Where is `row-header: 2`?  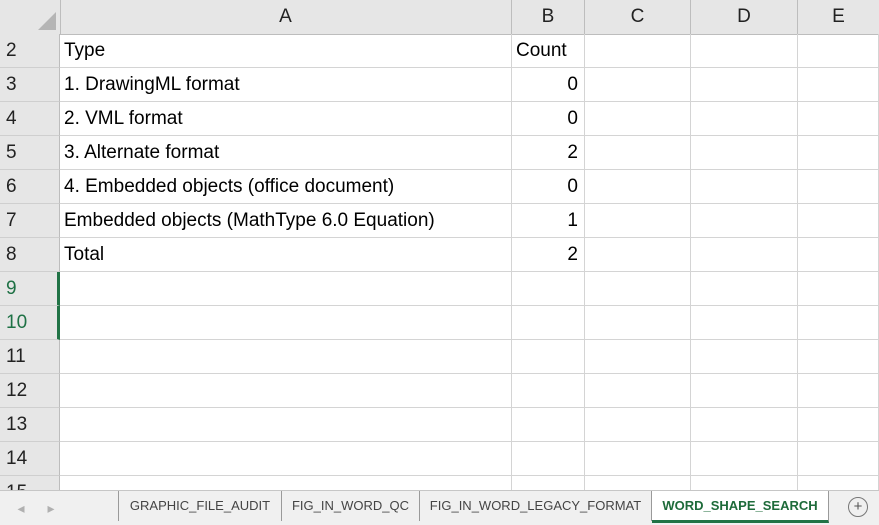
row-header: 2 is located at coordinates (30, 51).